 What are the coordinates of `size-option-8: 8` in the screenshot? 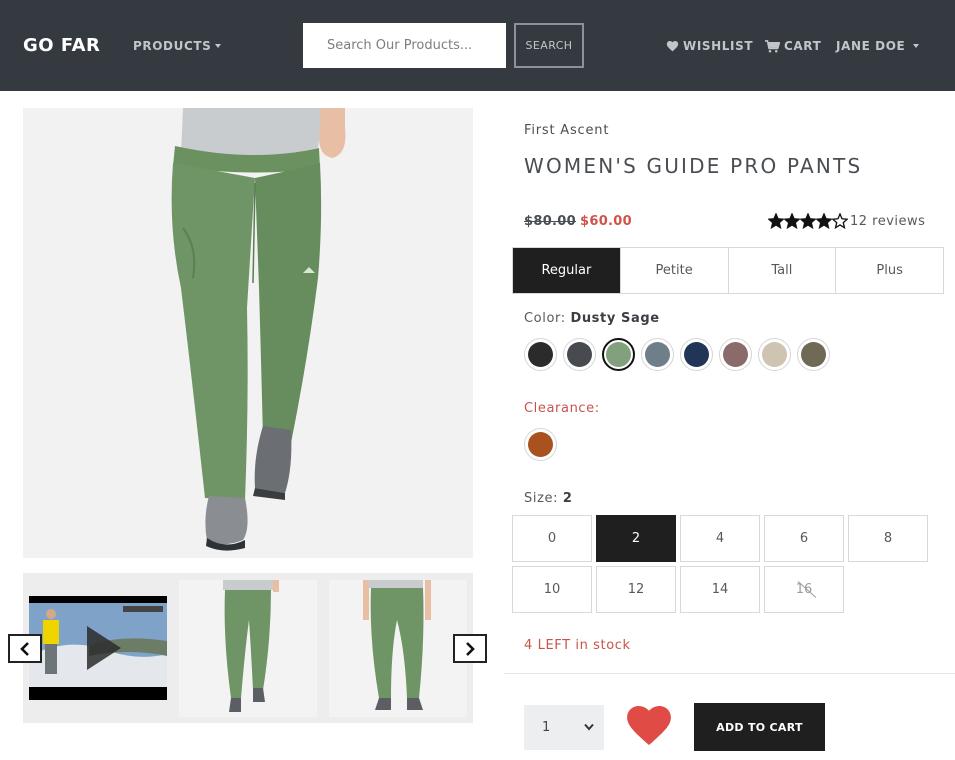 It's located at (888, 538).